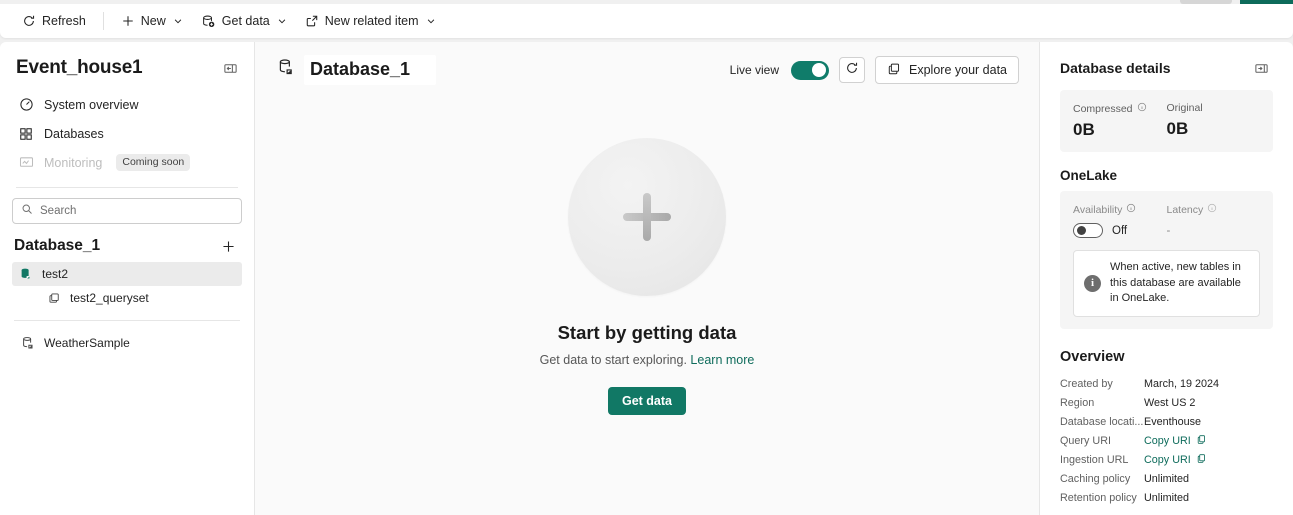  What do you see at coordinates (1103, 108) in the screenshot?
I see `stat-label-text: Compressed` at bounding box center [1103, 108].